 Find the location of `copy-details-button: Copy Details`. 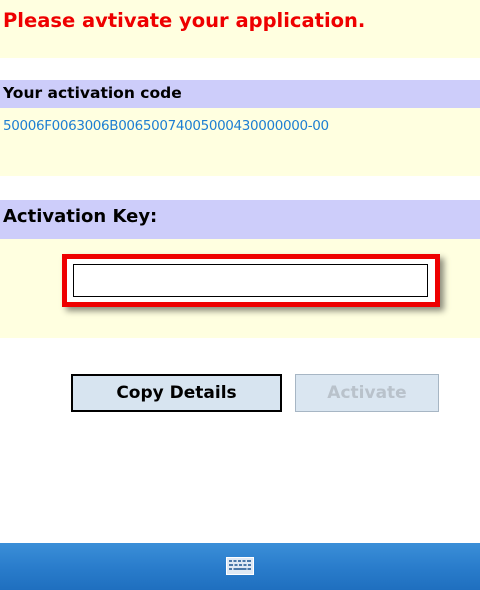

copy-details-button: Copy Details is located at coordinates (176, 393).